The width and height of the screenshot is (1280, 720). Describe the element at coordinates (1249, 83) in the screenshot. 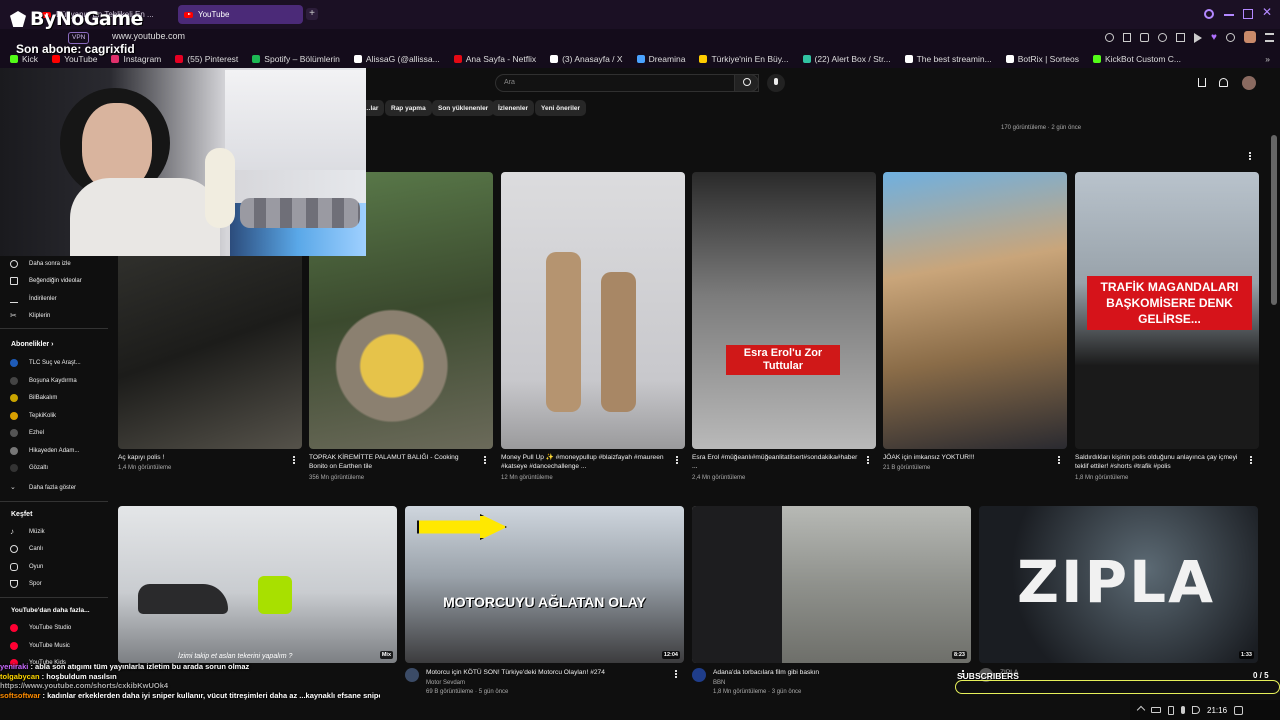

I see `account-avatar` at that location.